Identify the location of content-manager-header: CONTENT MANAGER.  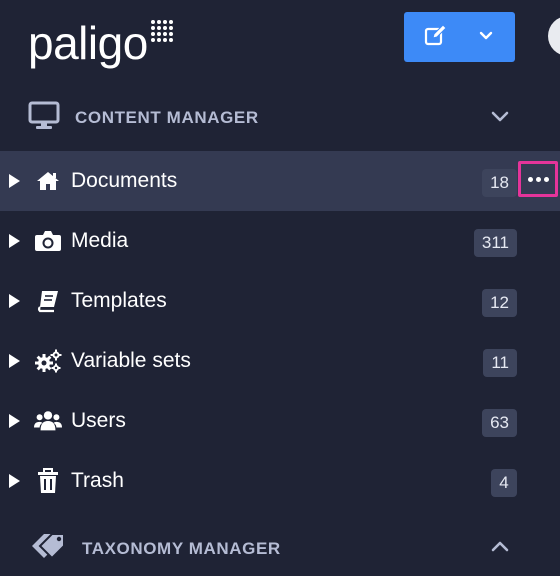
(280, 118).